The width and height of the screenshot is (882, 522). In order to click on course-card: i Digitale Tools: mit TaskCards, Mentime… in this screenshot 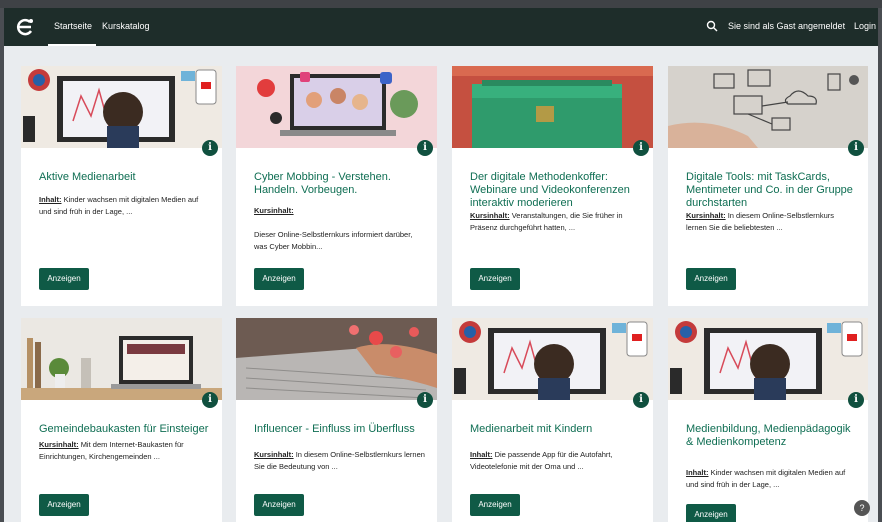, I will do `click(768, 186)`.